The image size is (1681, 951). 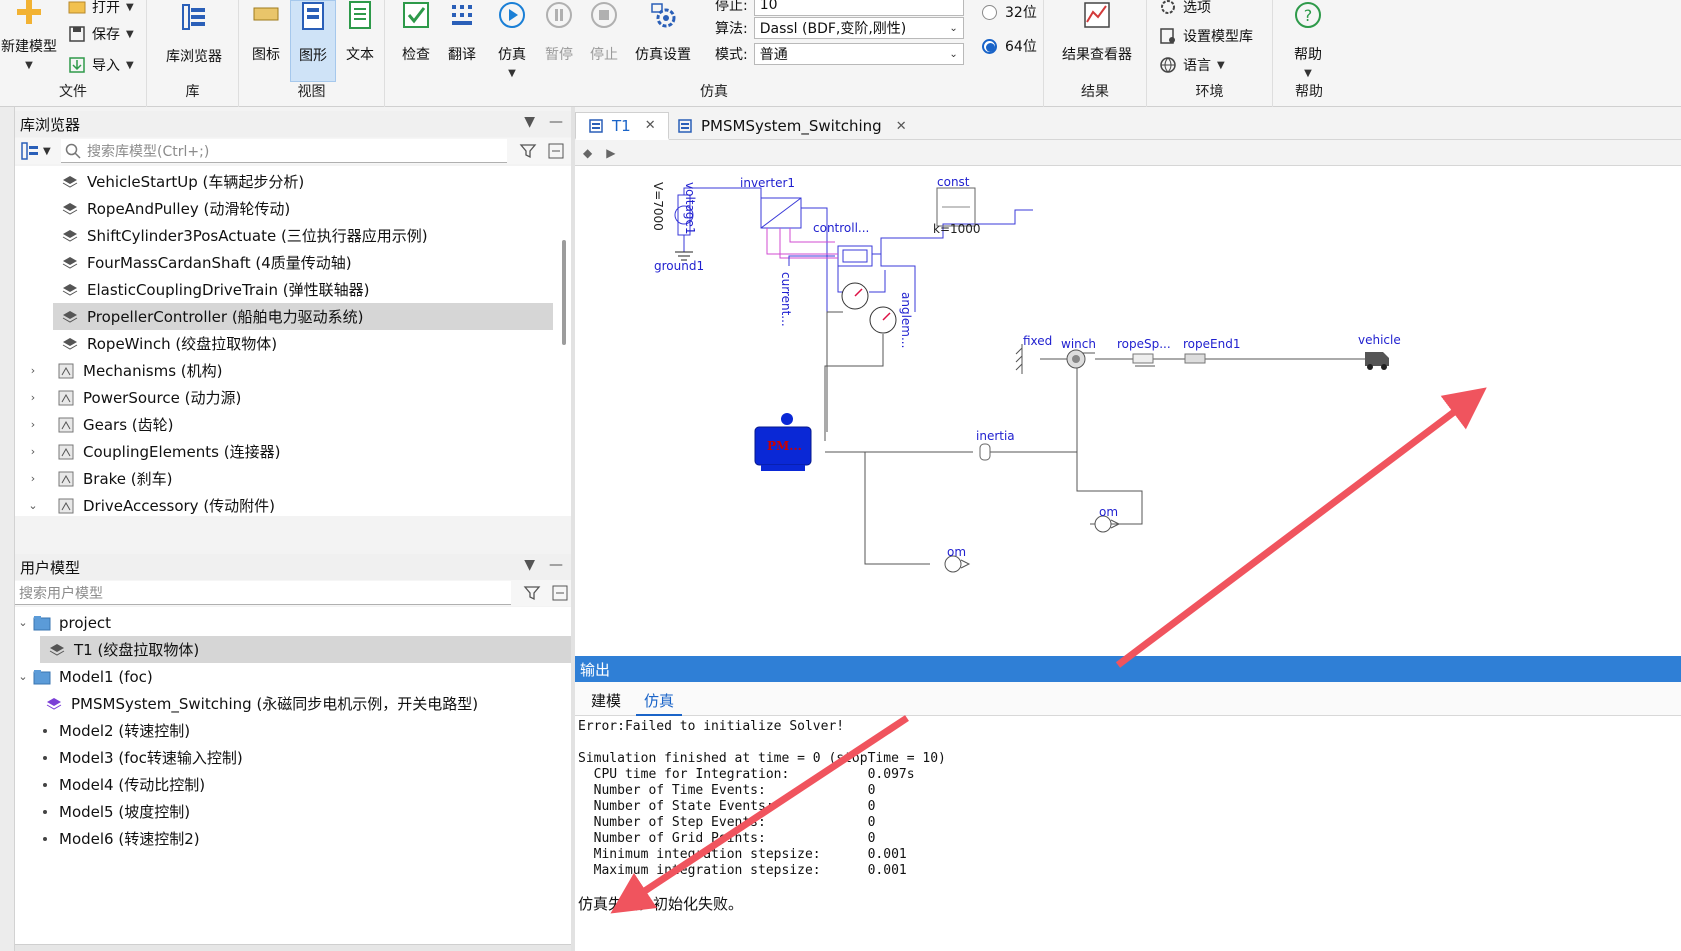 I want to click on check-button: 检查, so click(x=416, y=41).